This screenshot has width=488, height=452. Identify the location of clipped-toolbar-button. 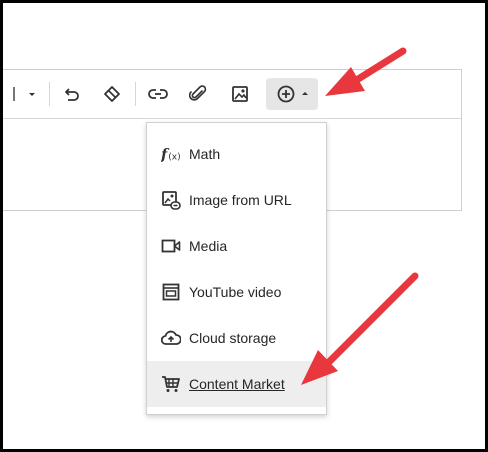
(14, 94).